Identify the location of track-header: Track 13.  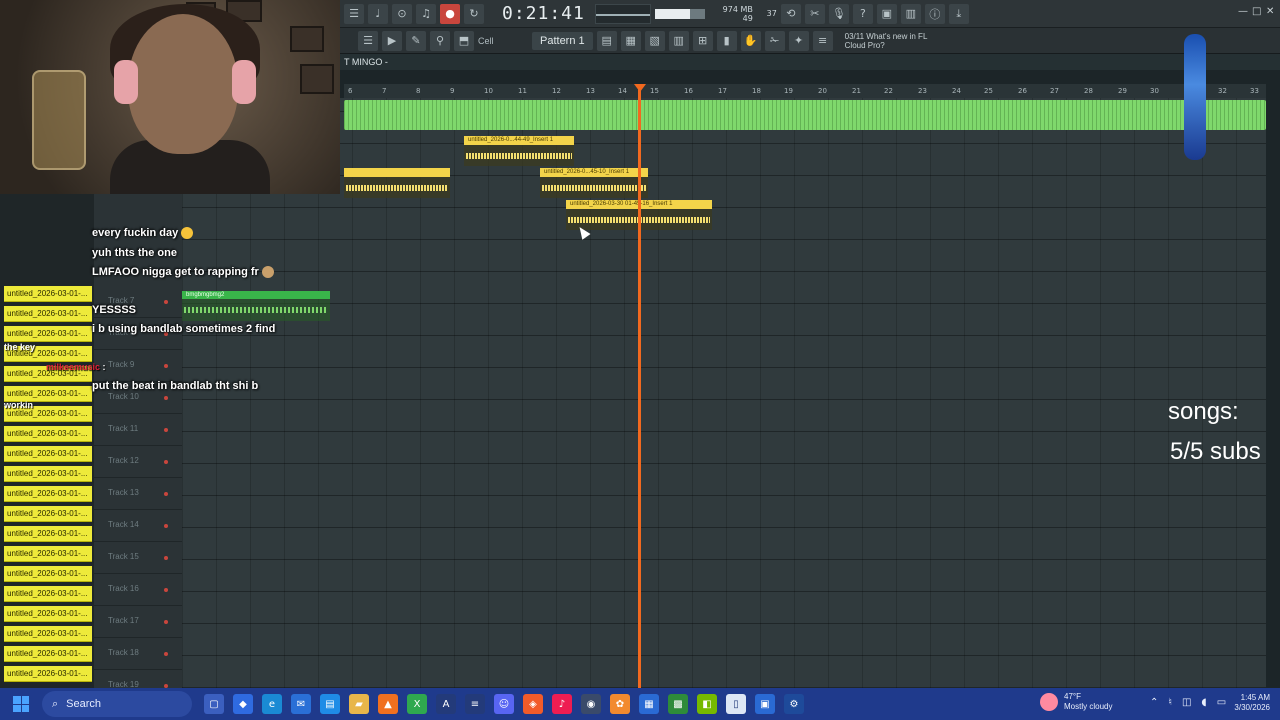
(138, 494).